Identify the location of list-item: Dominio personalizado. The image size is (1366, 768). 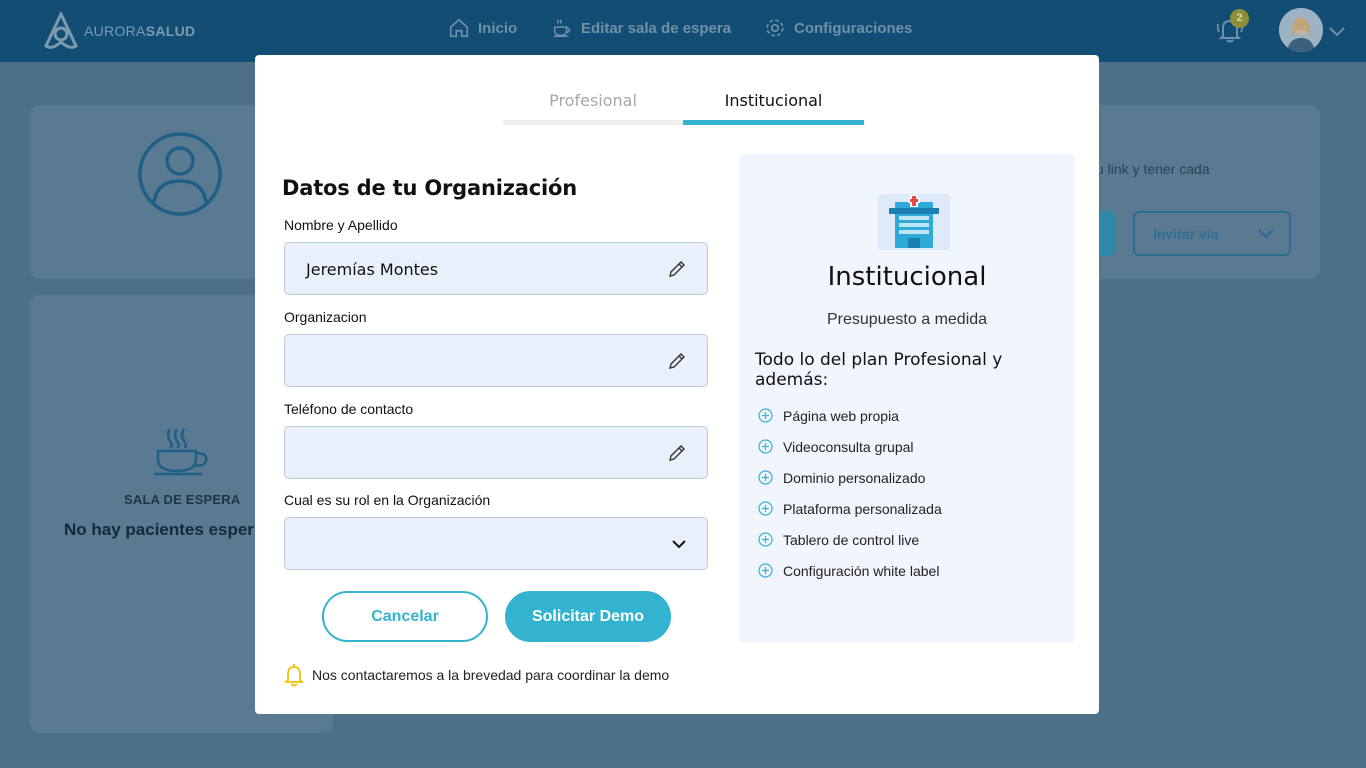
(850, 477).